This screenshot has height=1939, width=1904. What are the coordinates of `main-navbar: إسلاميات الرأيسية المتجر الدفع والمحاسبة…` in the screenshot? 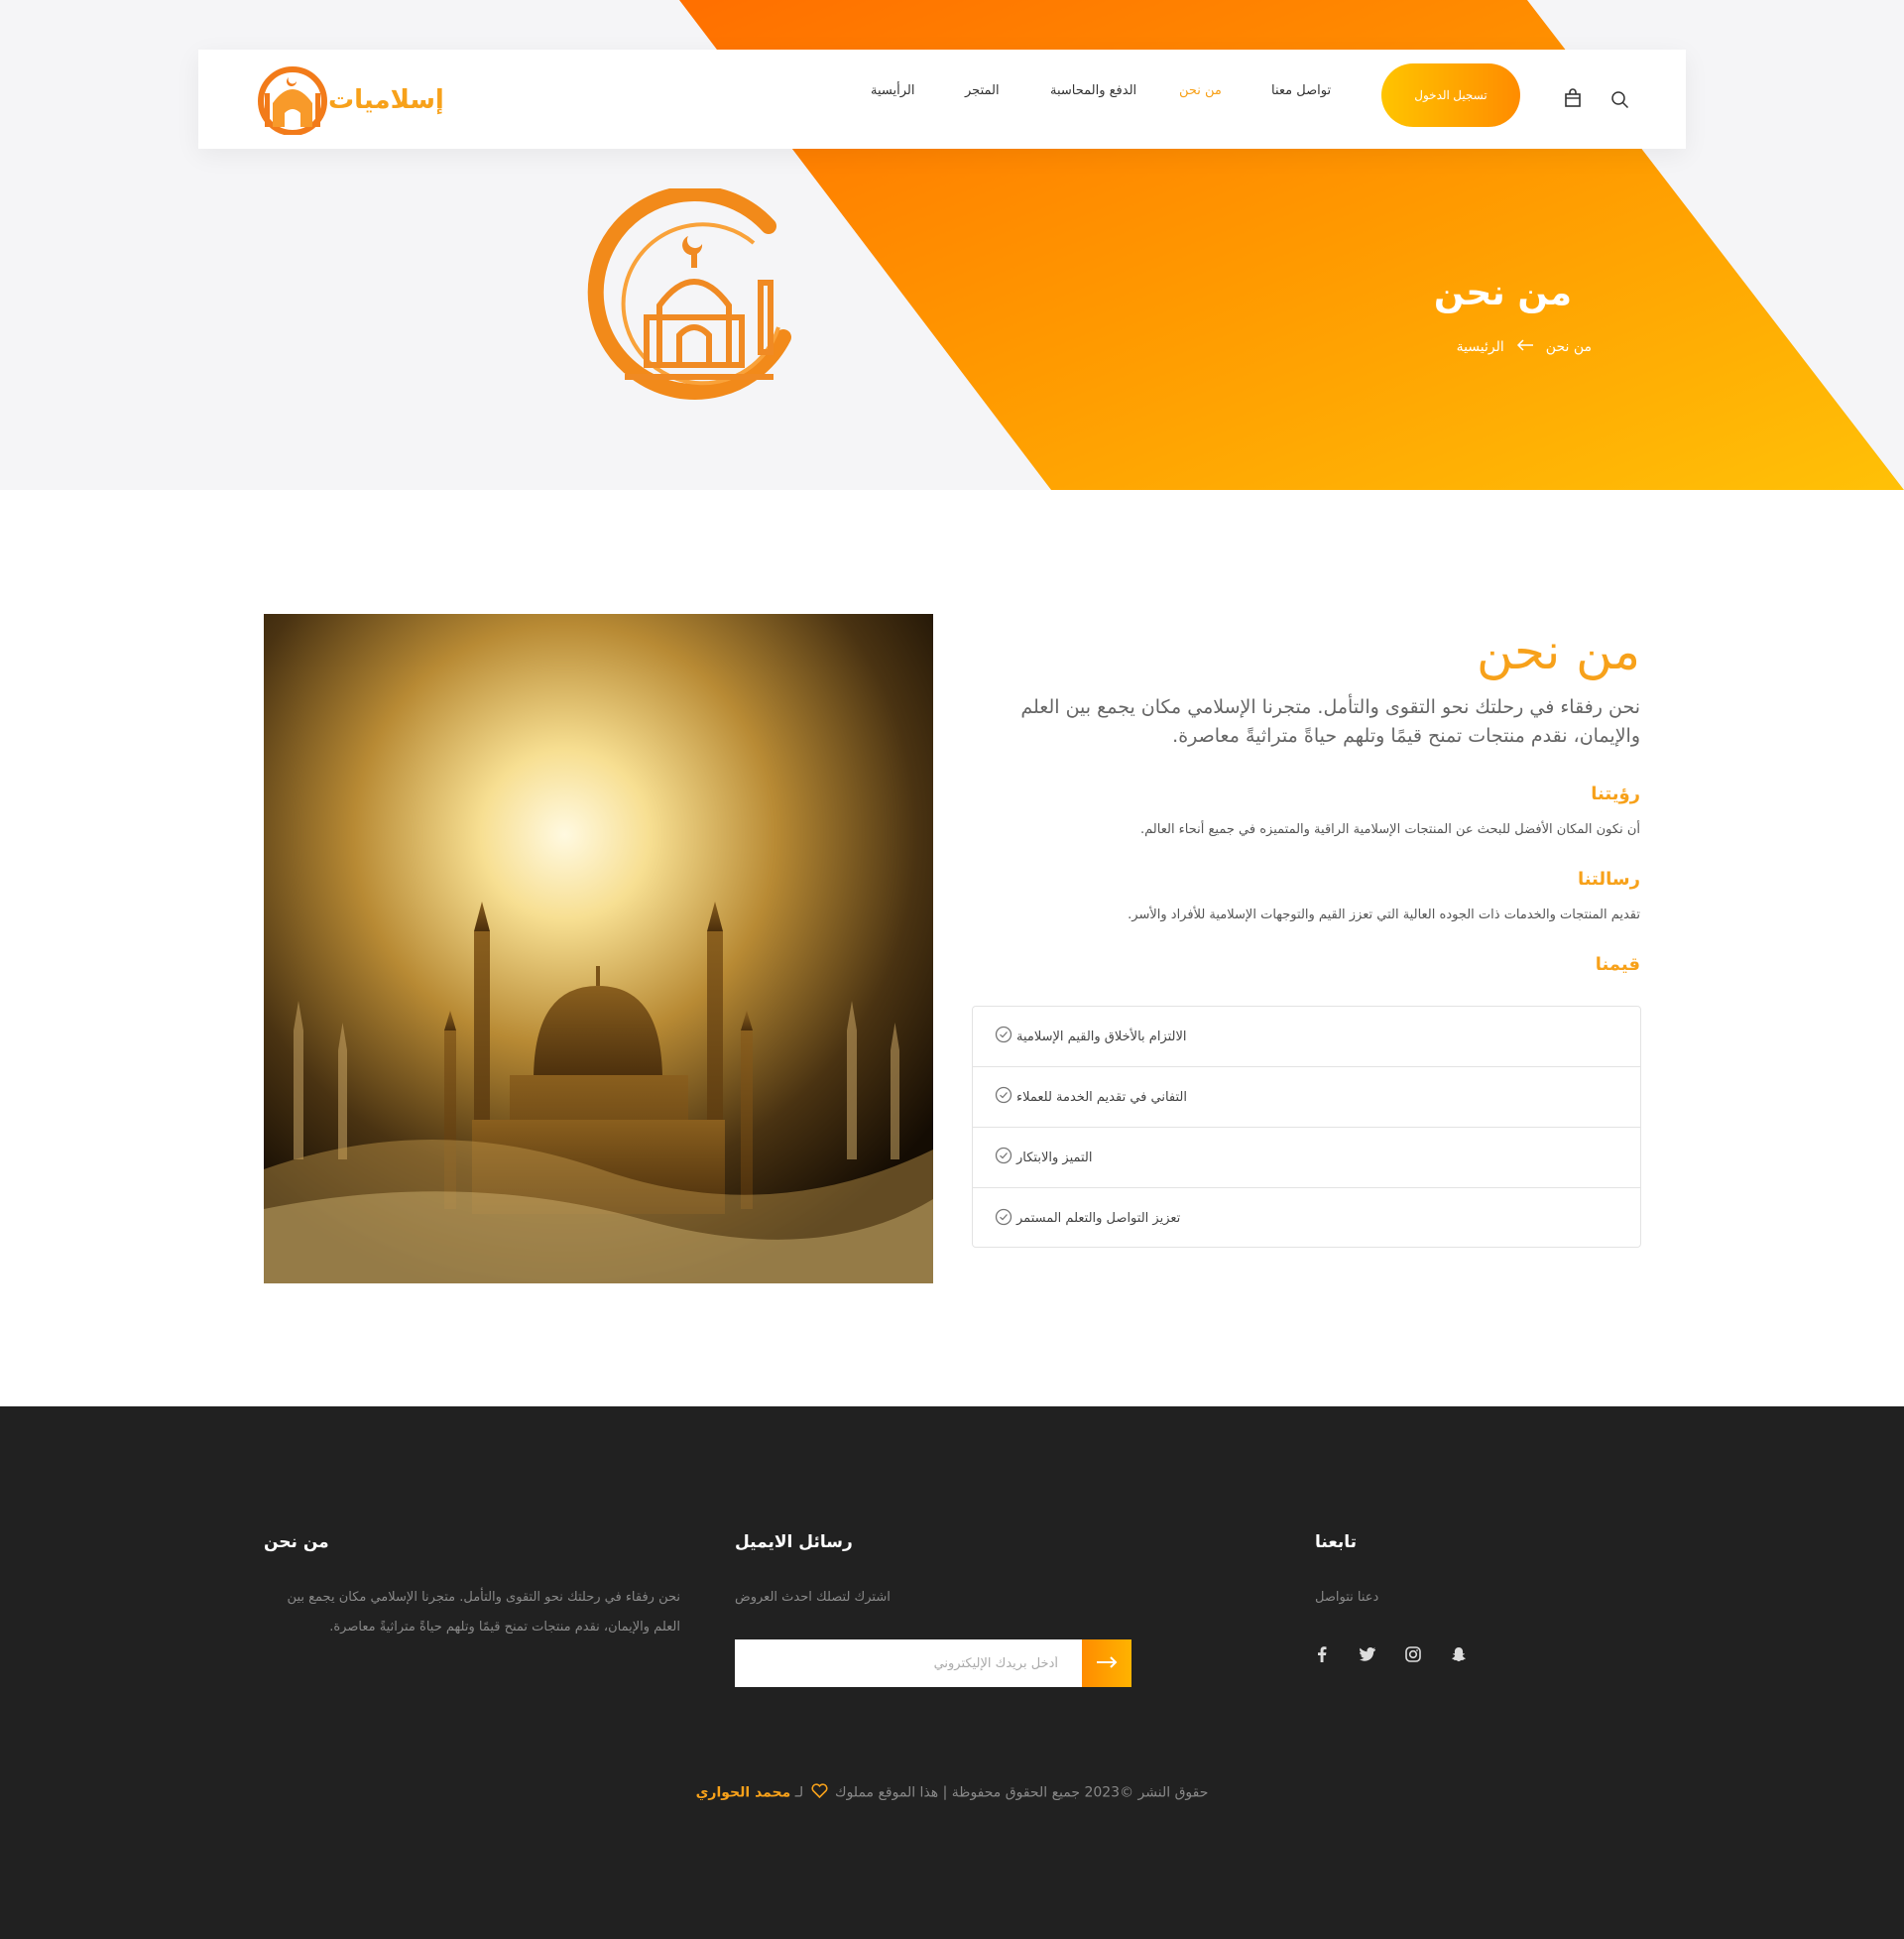 It's located at (942, 99).